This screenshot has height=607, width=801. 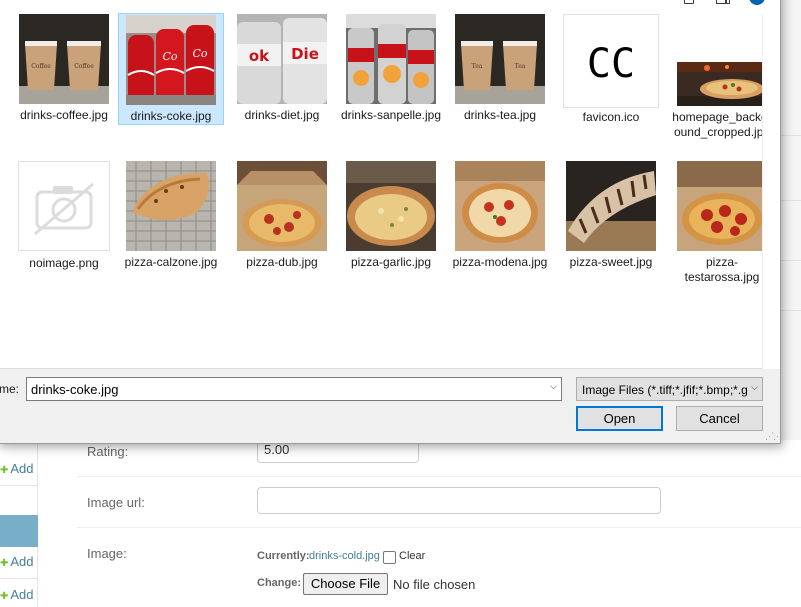 I want to click on file-name: drinks-diet.jpg, so click(x=282, y=115).